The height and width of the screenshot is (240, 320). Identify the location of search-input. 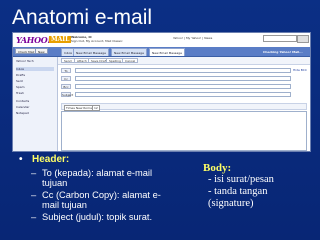
(280, 38).